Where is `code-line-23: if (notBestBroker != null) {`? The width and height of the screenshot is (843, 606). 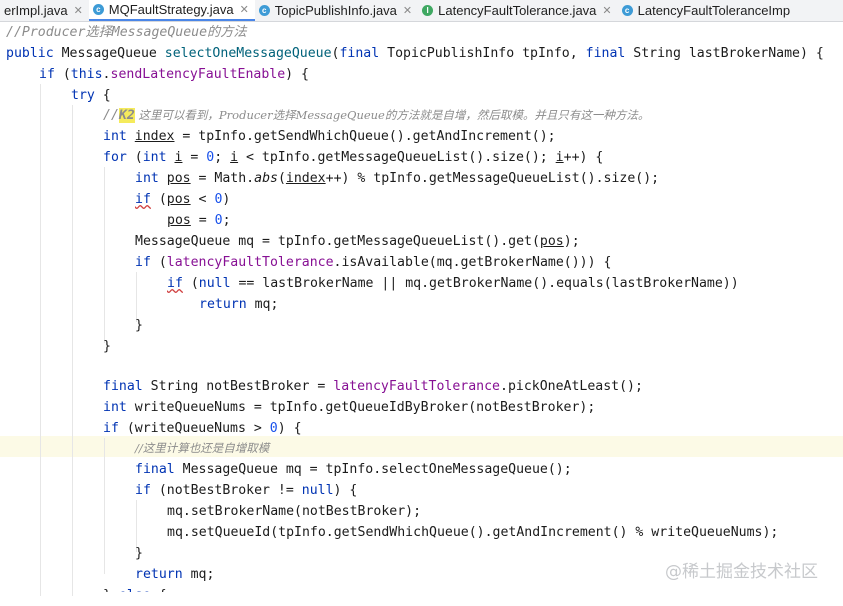 code-line-23: if (notBestBroker != null) { is located at coordinates (246, 490).